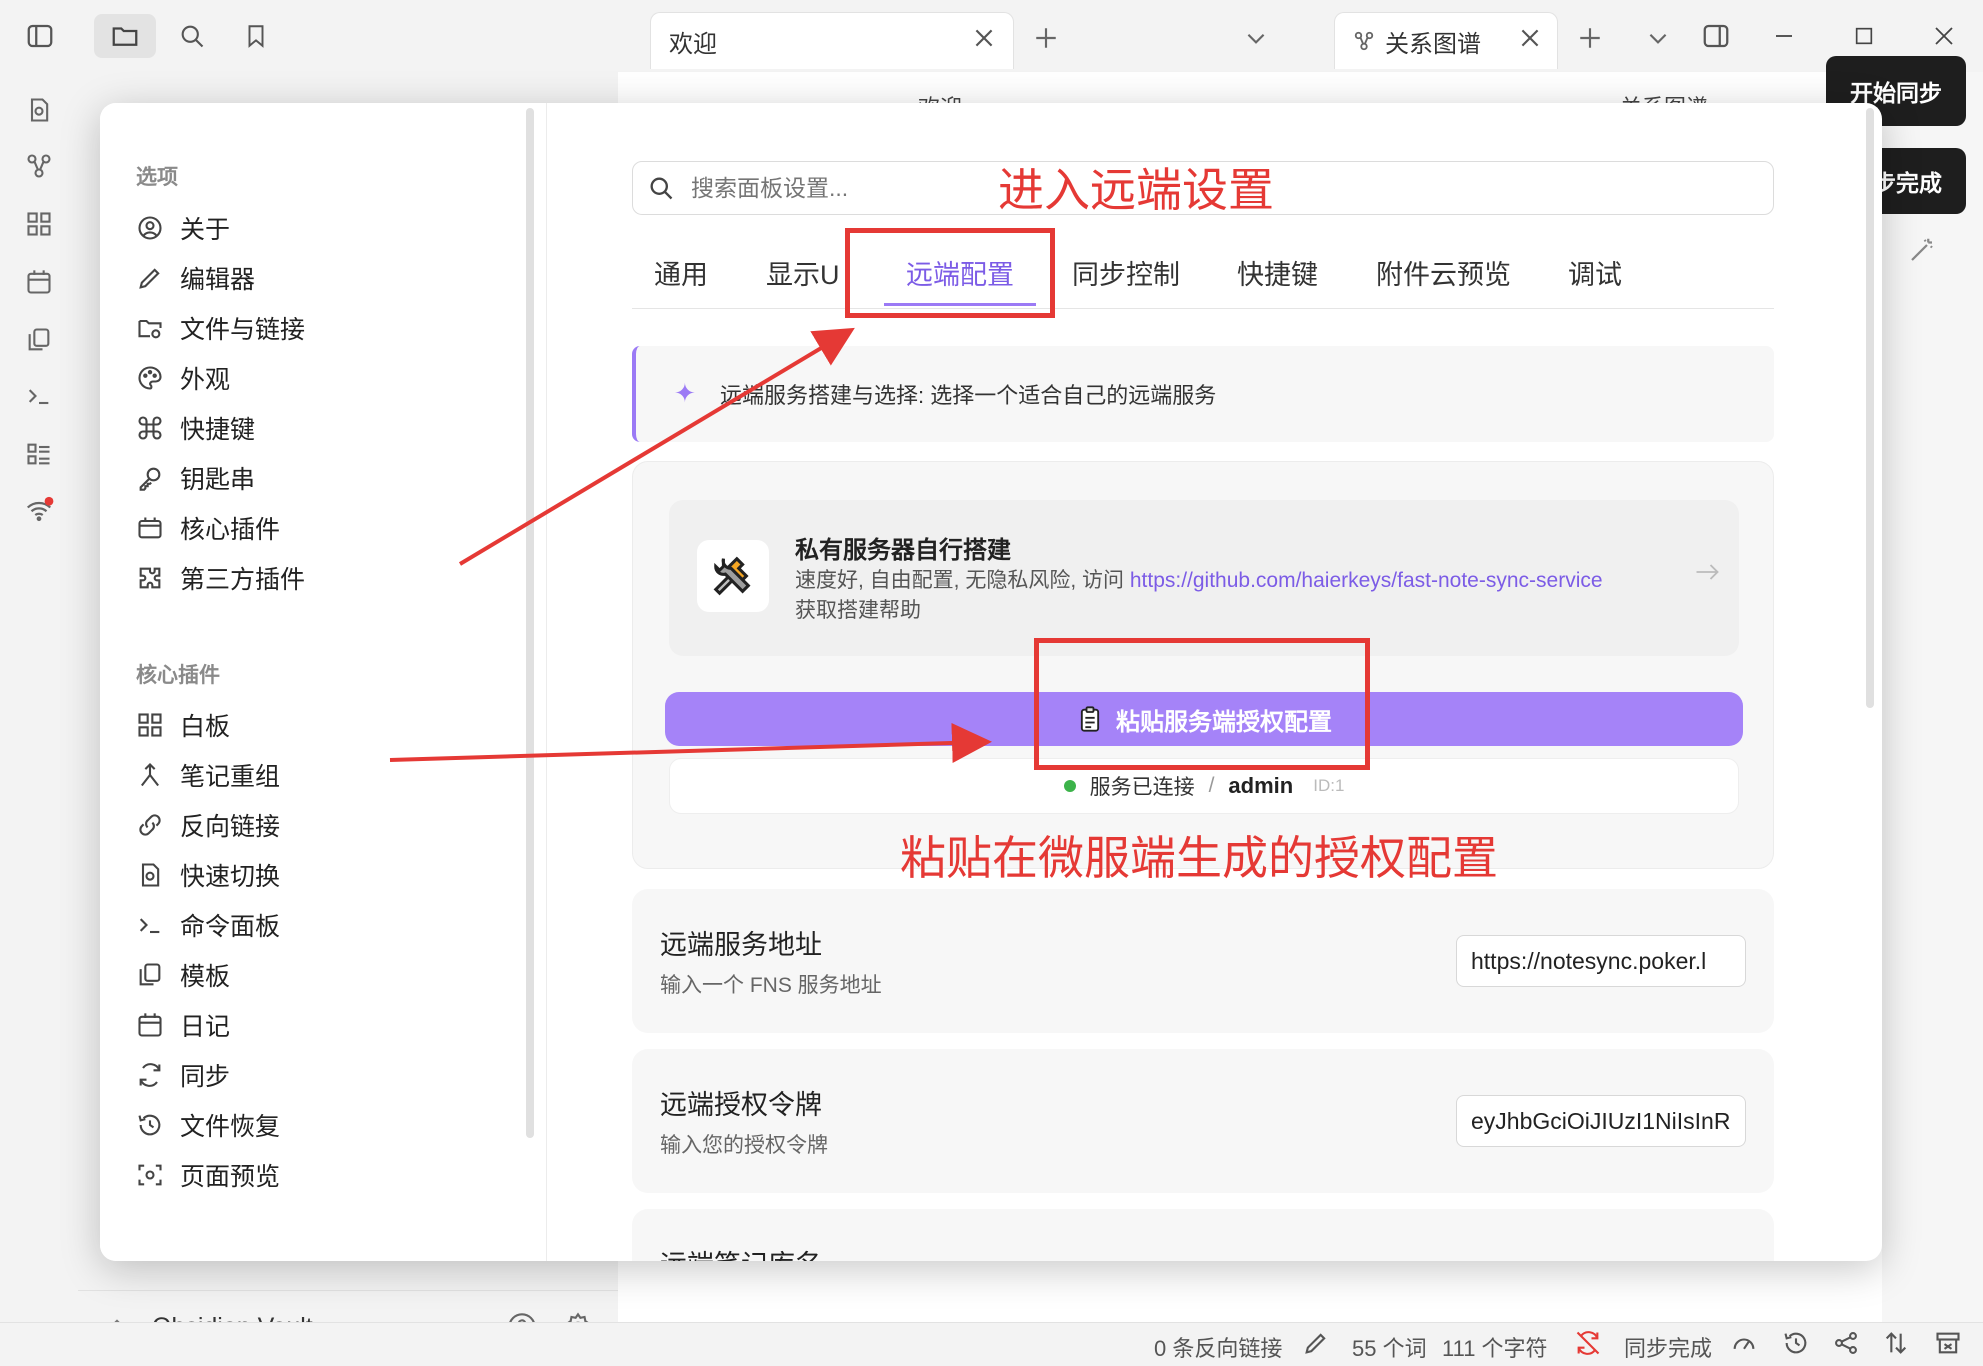 The width and height of the screenshot is (1983, 1366). I want to click on annotation-arrows, so click(690, 545).